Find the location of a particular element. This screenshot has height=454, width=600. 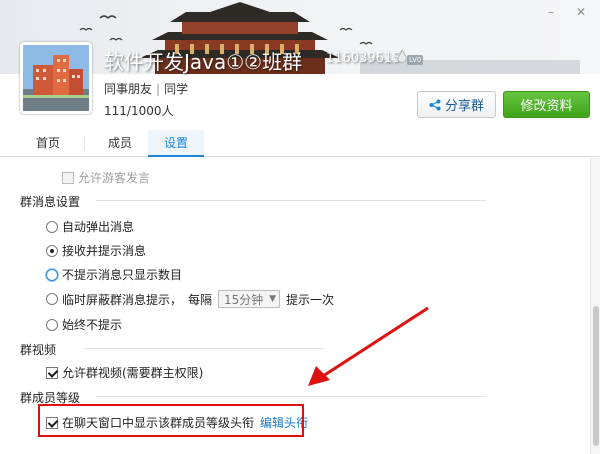

share-group-button: 分享群 is located at coordinates (456, 104).